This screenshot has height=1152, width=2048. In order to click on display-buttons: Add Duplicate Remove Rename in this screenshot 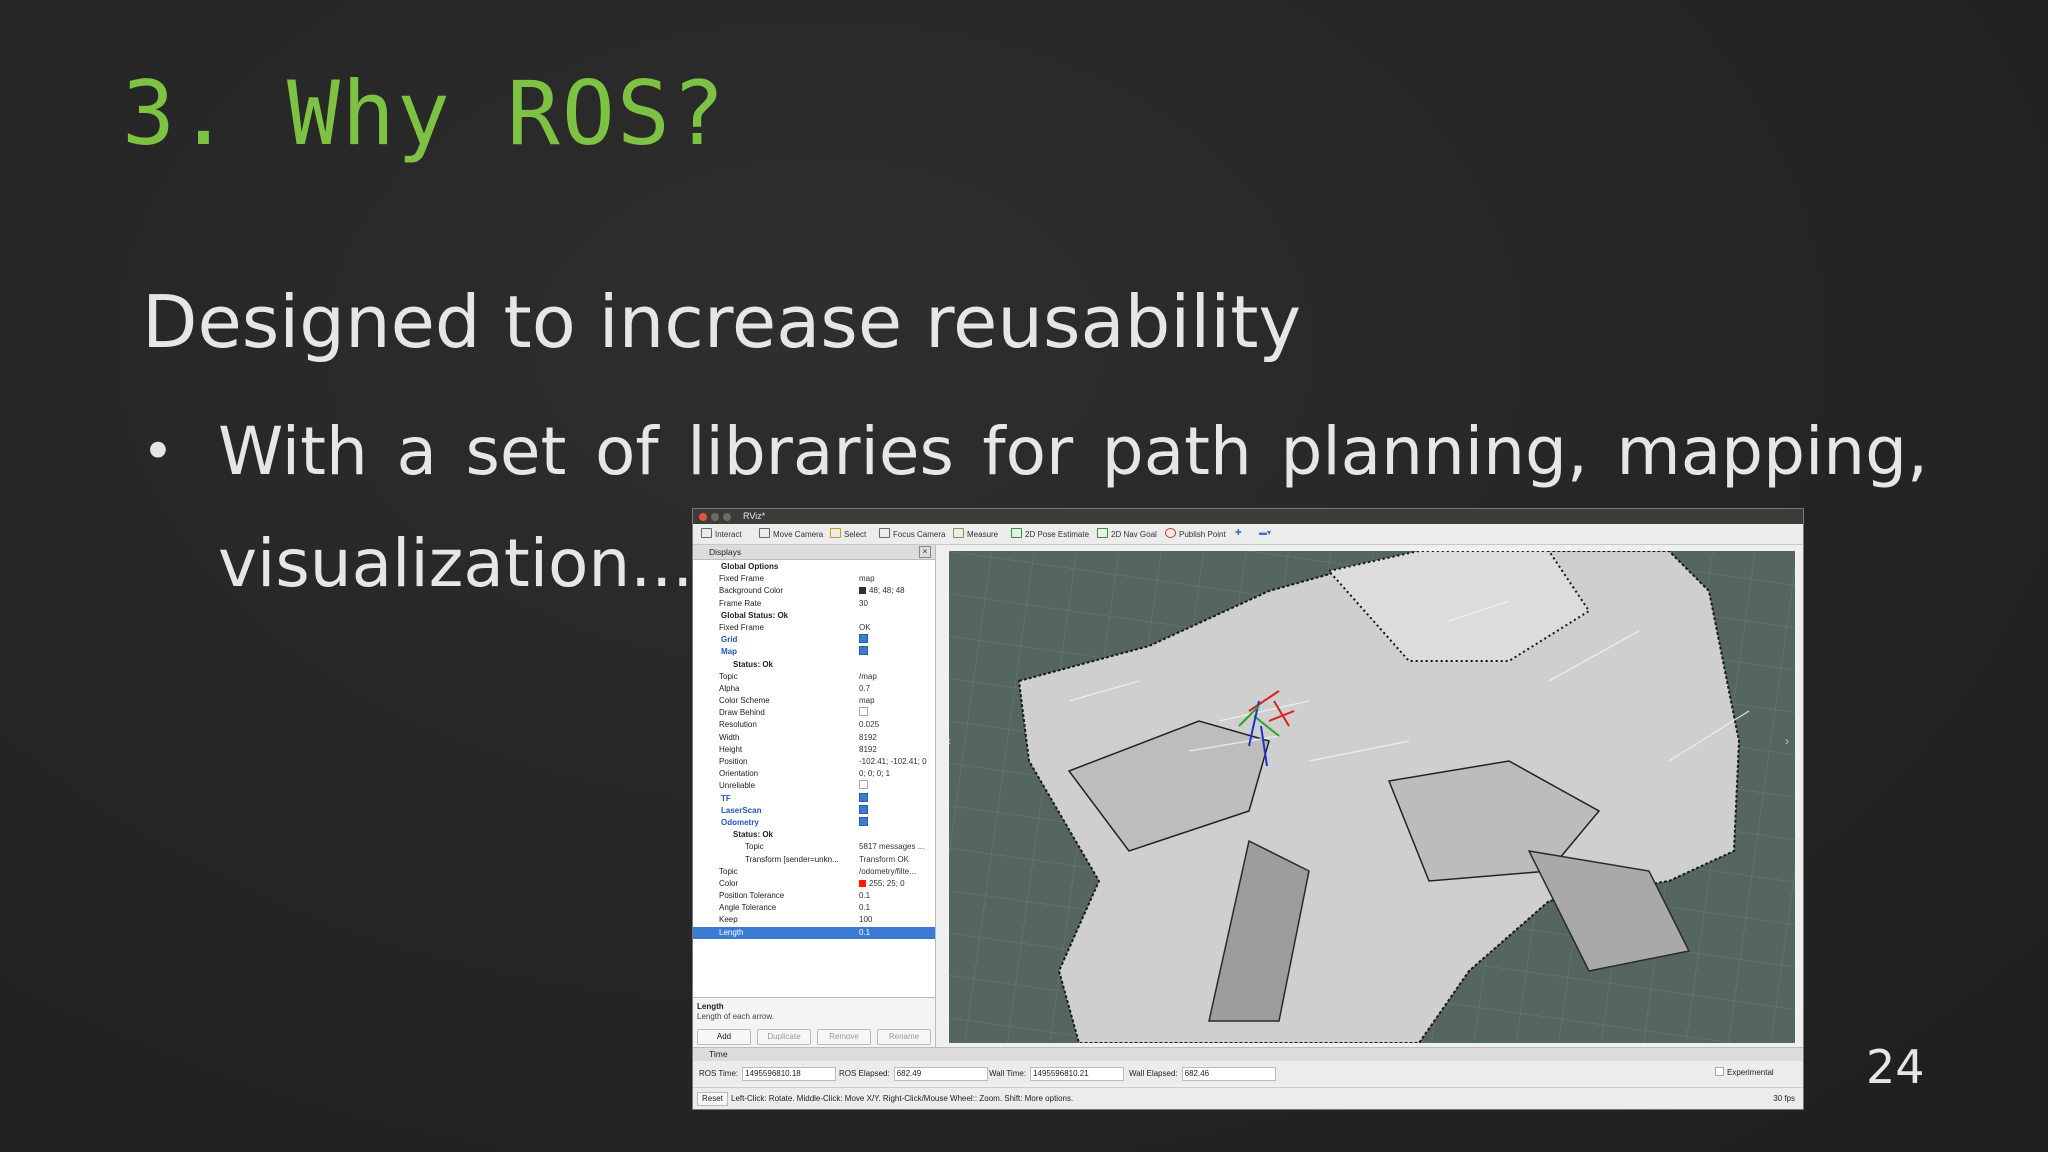, I will do `click(814, 1036)`.